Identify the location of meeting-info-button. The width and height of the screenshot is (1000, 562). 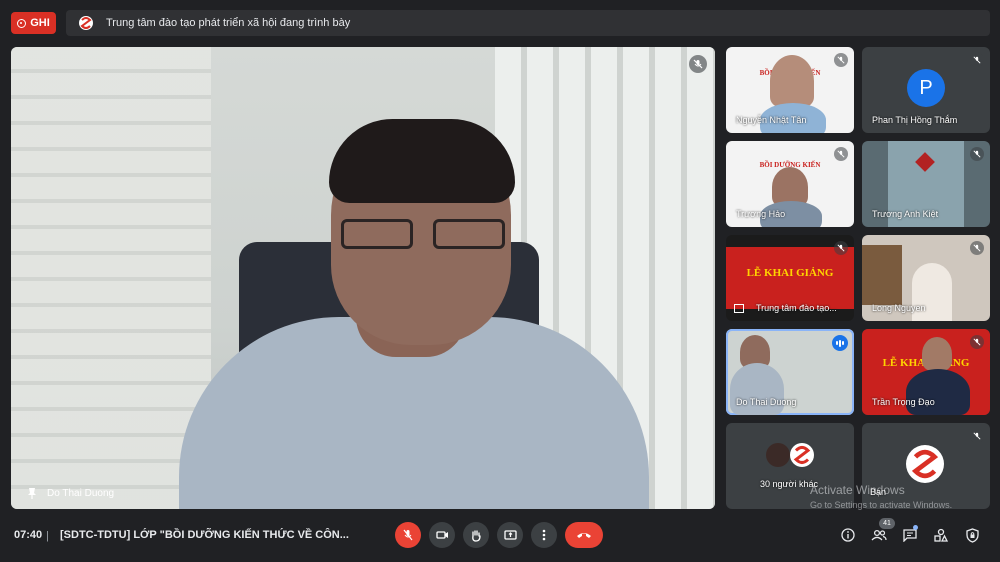
(848, 535).